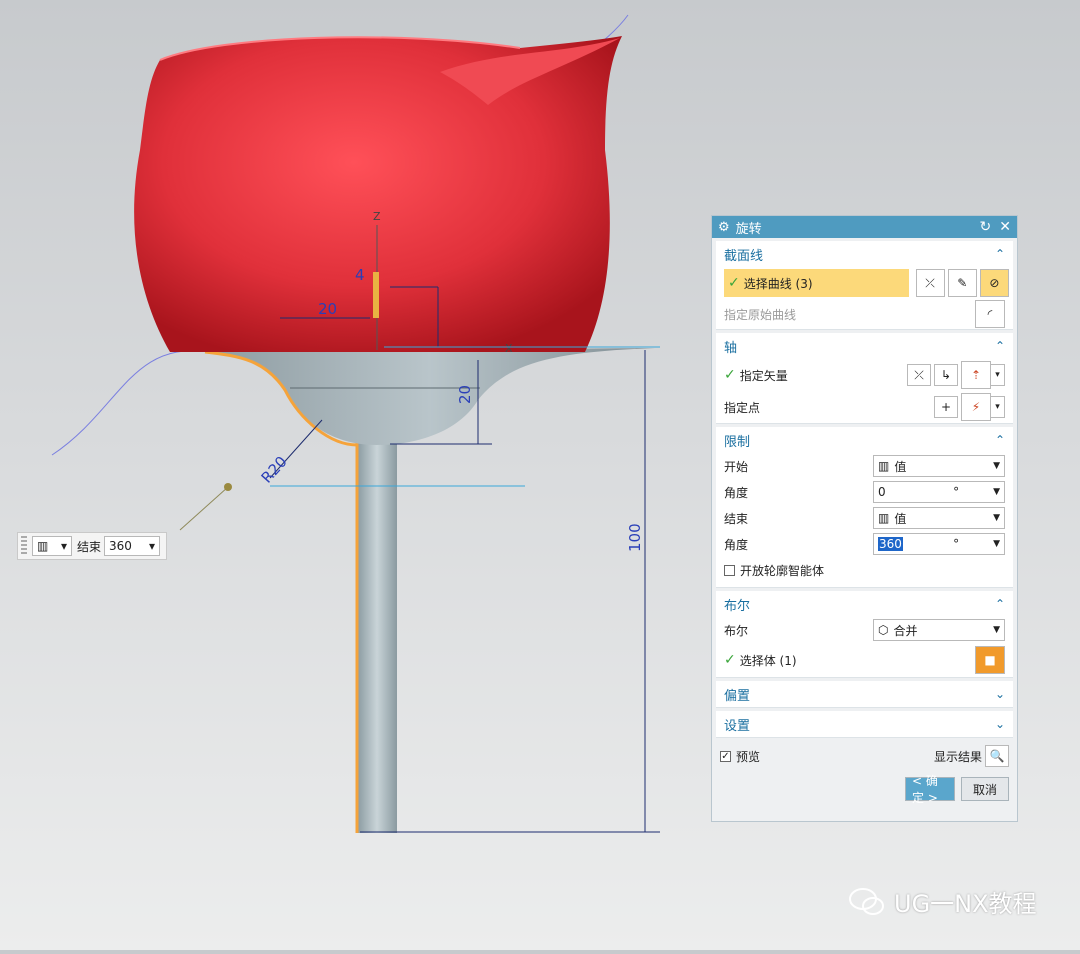 The width and height of the screenshot is (1080, 954). What do you see at coordinates (782, 570) in the screenshot?
I see `open-profile-label: 开放轮廓智能体` at bounding box center [782, 570].